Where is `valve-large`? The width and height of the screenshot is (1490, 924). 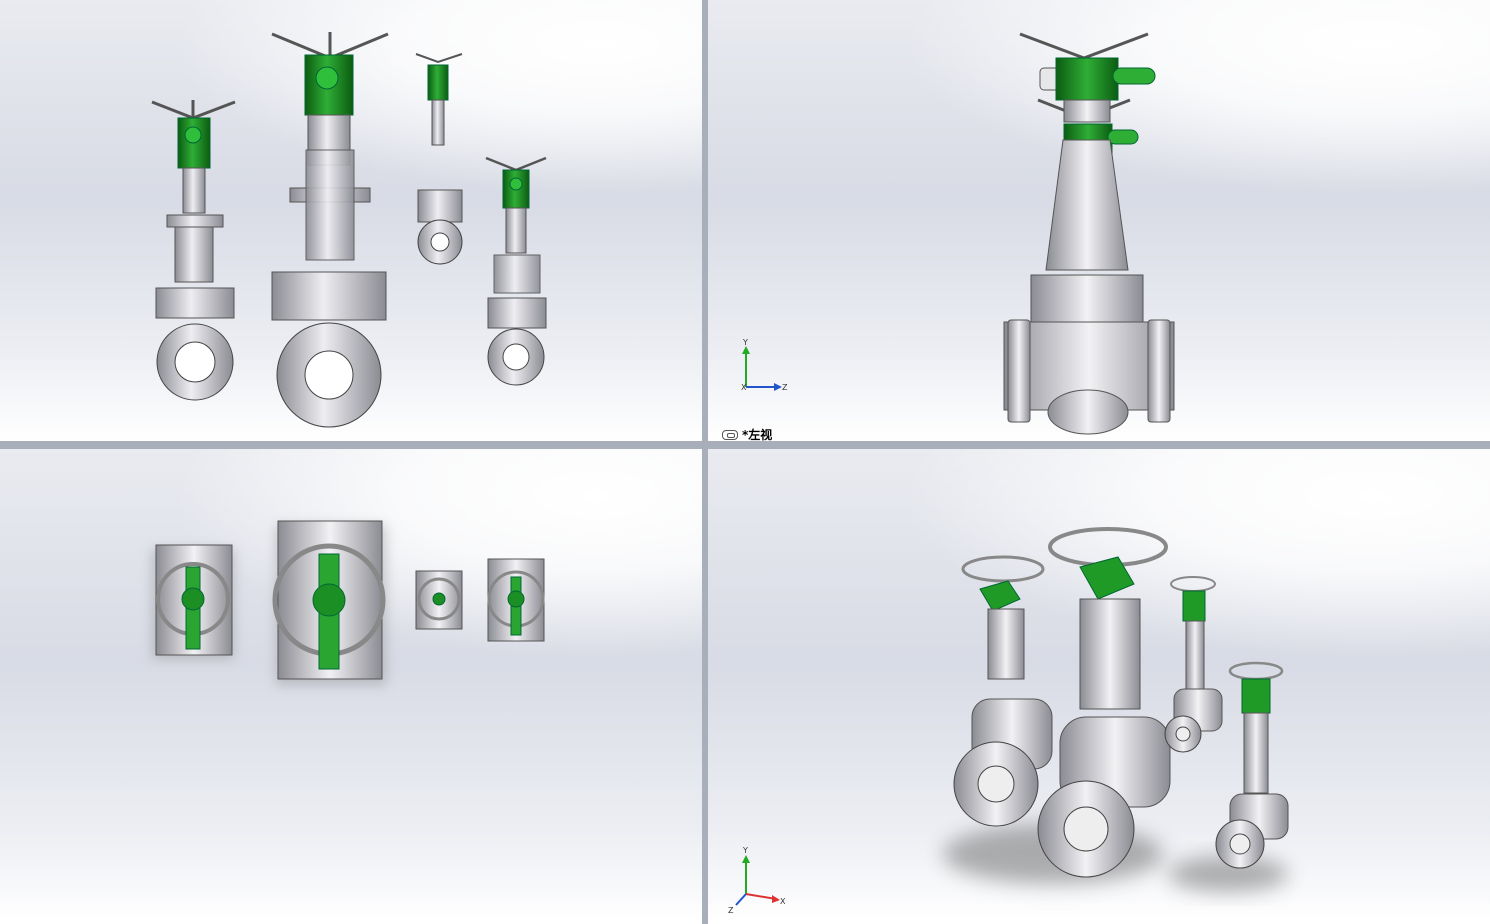
valve-large is located at coordinates (330, 230).